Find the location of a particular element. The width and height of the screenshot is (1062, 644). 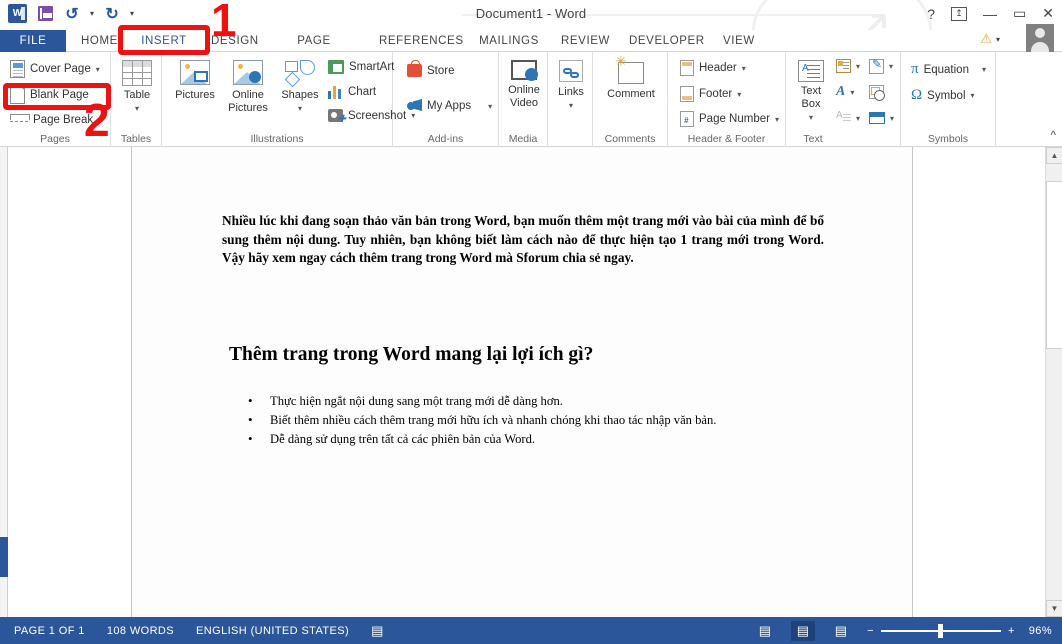

text-box-button: Text Box ▾ is located at coordinates (811, 92).